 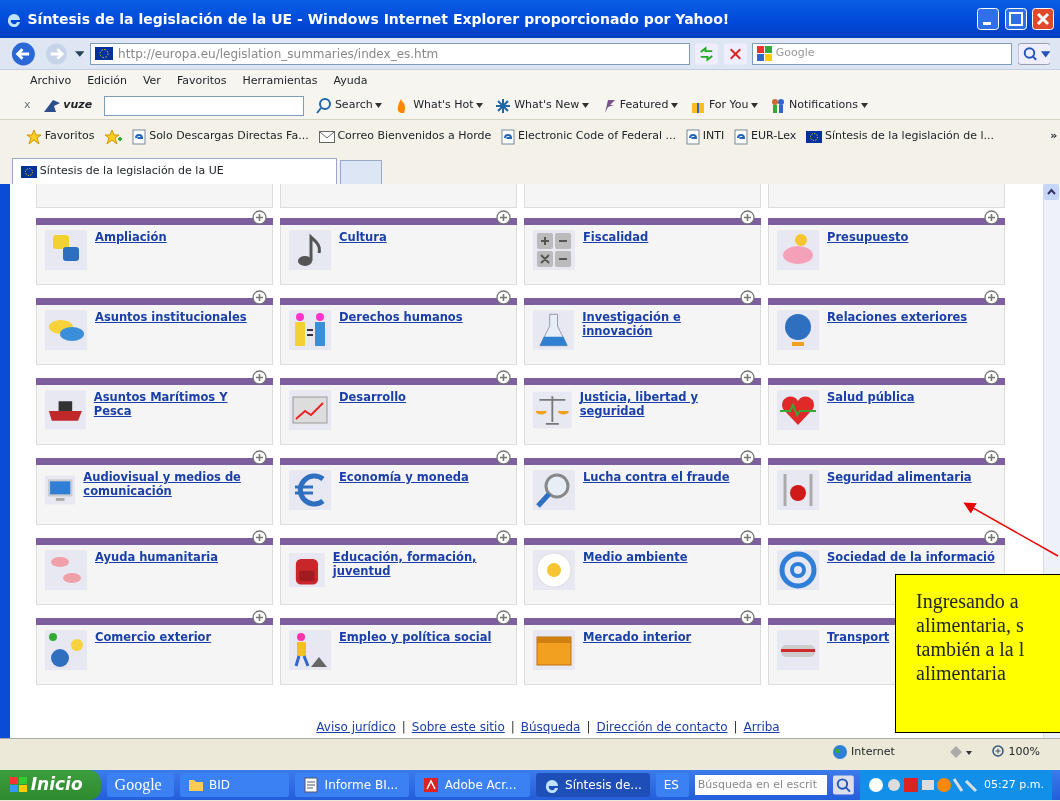 I want to click on category-link: Ayuda humanitaria, so click(x=157, y=574).